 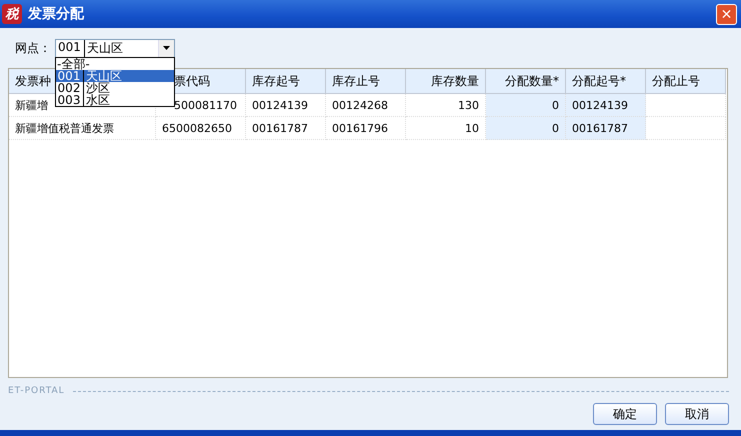 What do you see at coordinates (366, 105) in the screenshot?
I see `table-cell: 00124268` at bounding box center [366, 105].